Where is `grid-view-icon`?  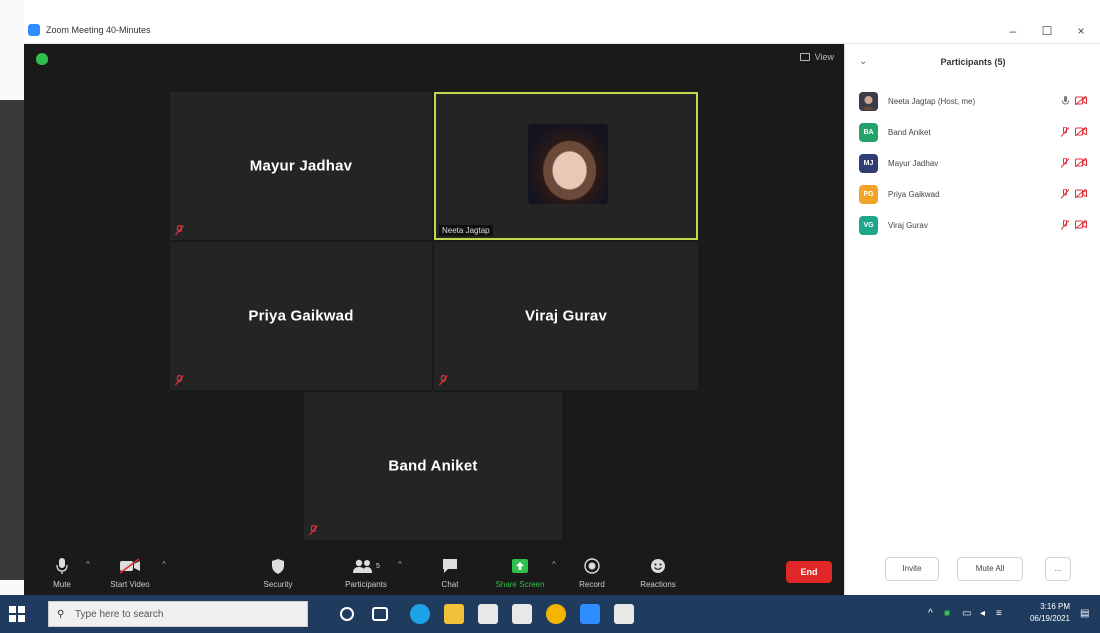 grid-view-icon is located at coordinates (804, 57).